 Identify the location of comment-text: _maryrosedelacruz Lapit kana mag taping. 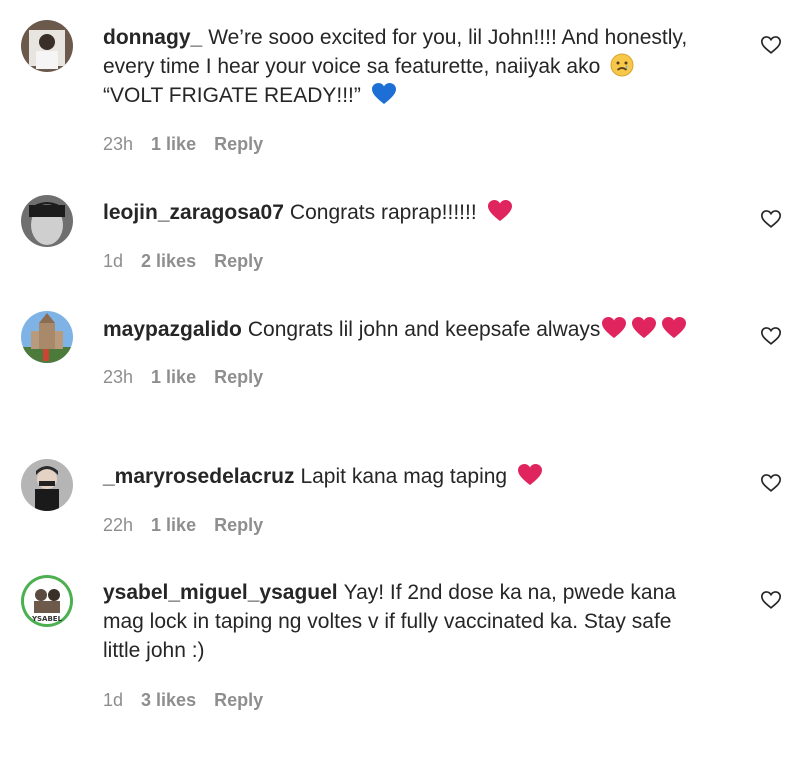
(423, 476).